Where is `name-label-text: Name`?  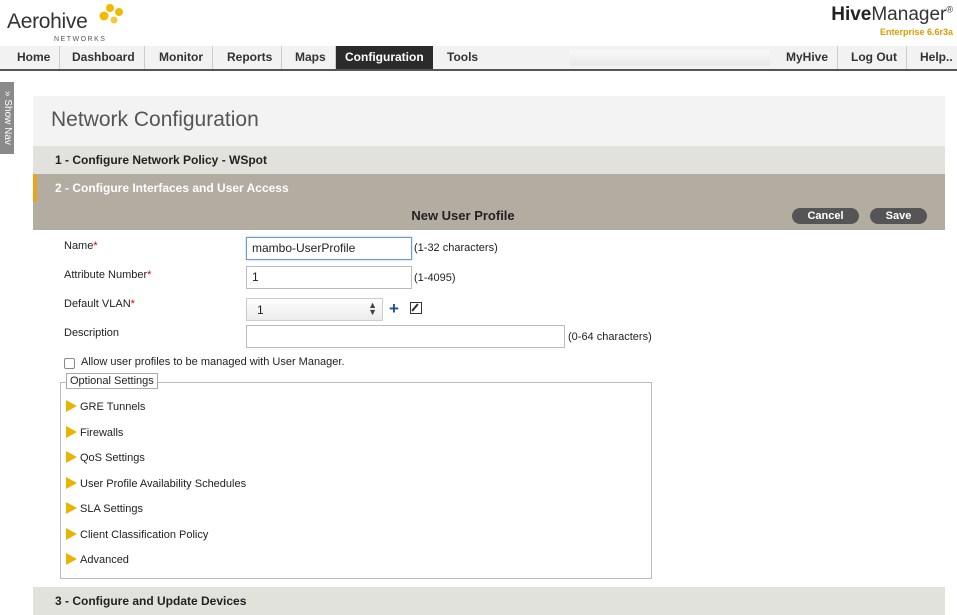 name-label-text: Name is located at coordinates (79, 246).